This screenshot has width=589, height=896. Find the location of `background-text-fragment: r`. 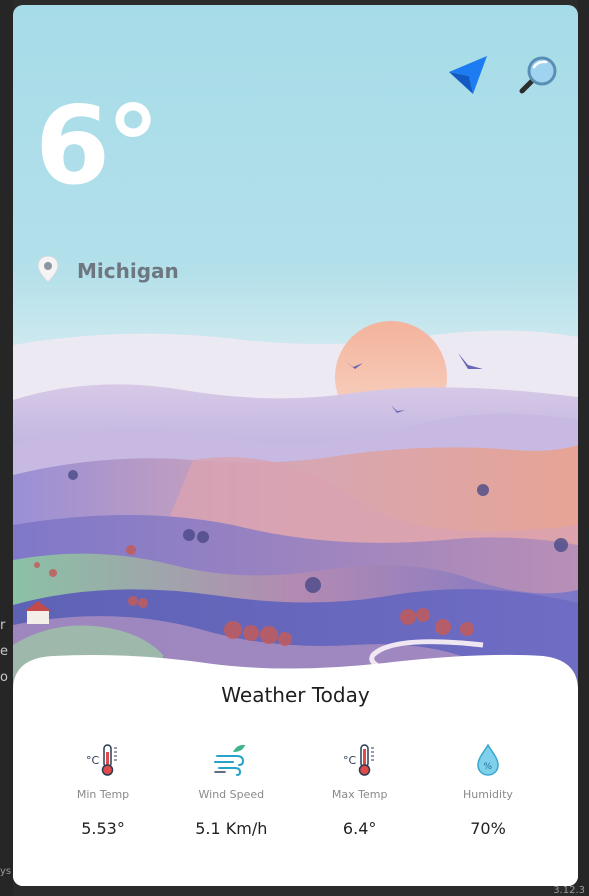

background-text-fragment: r is located at coordinates (3, 625).